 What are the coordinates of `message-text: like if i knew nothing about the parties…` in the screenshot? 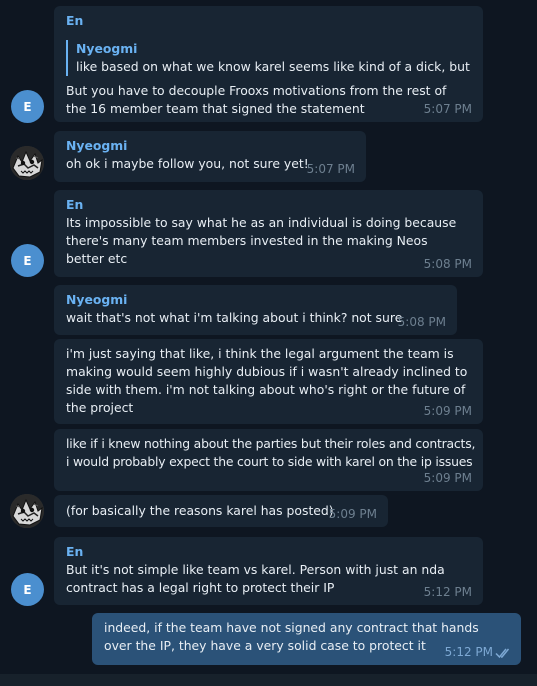 It's located at (271, 452).